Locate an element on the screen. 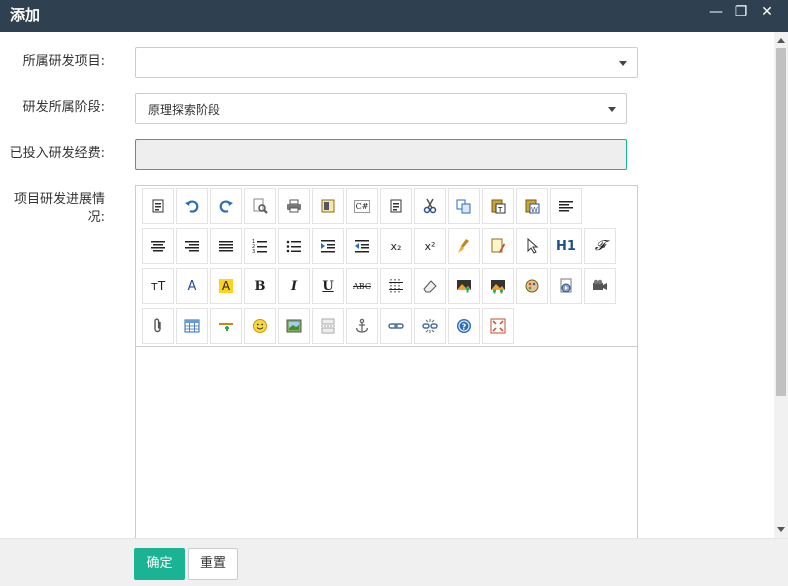  link-button is located at coordinates (396, 326).